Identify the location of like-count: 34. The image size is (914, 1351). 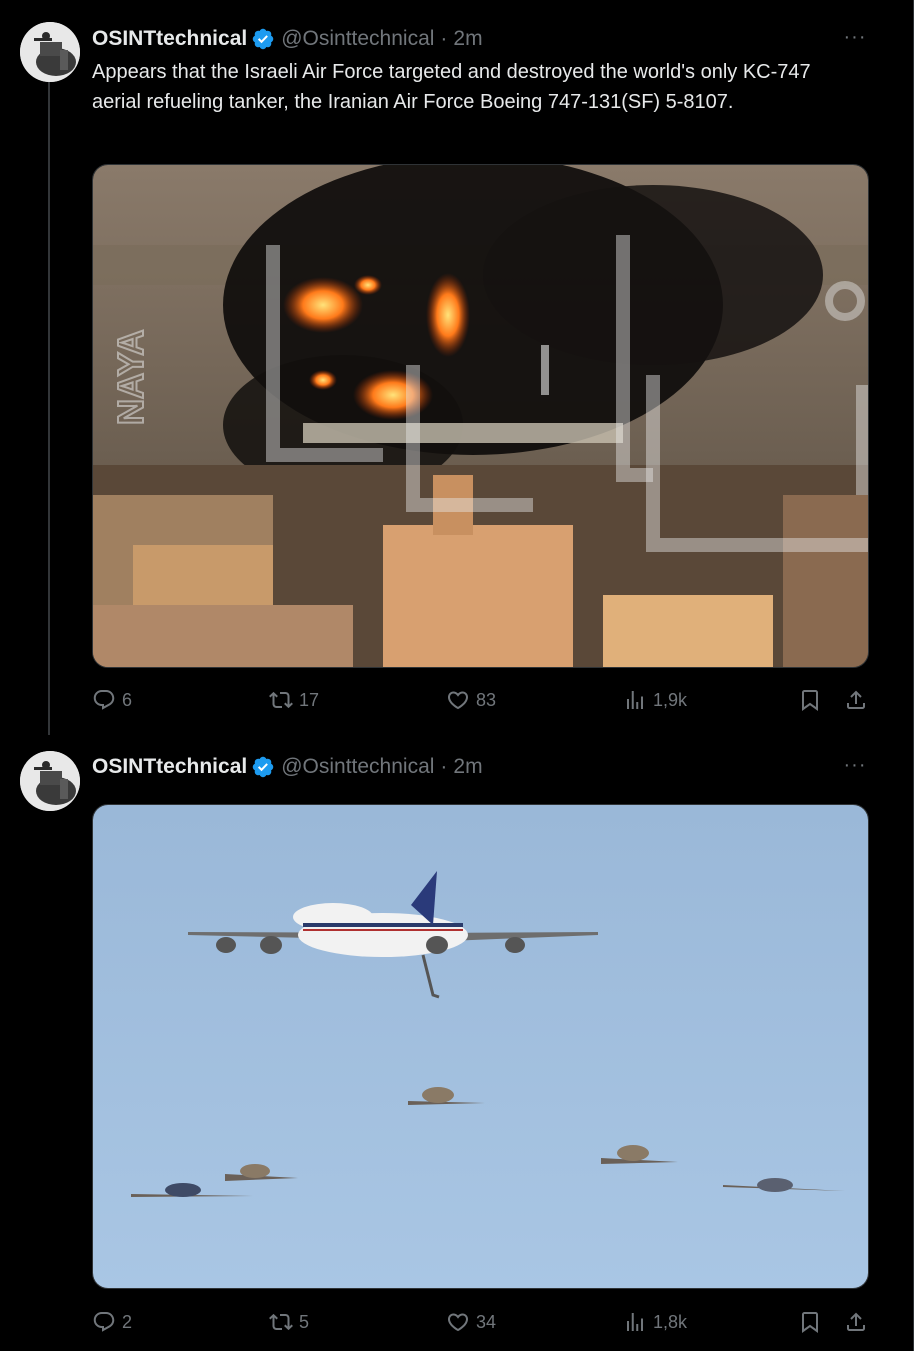
(486, 1321).